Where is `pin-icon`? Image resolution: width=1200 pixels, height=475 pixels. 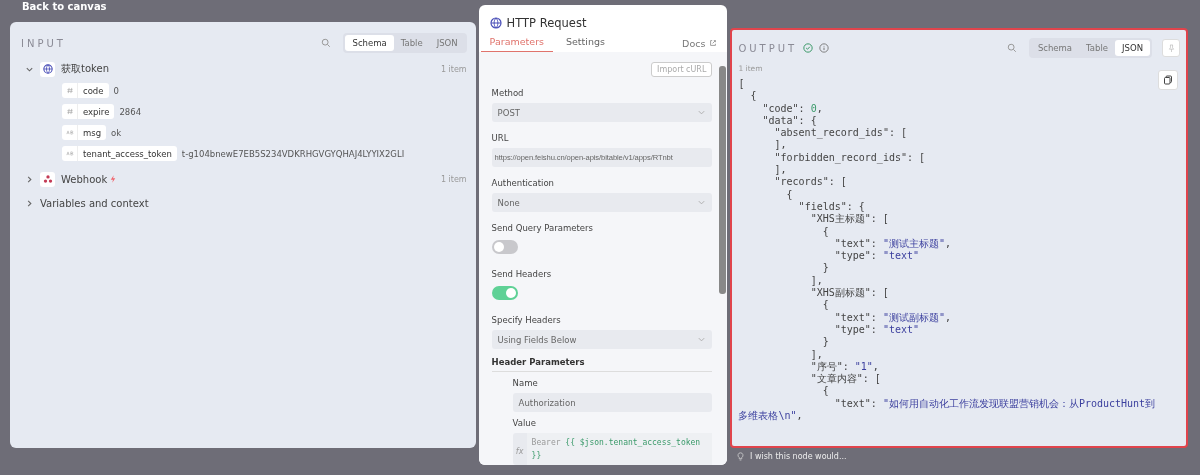 pin-icon is located at coordinates (1171, 48).